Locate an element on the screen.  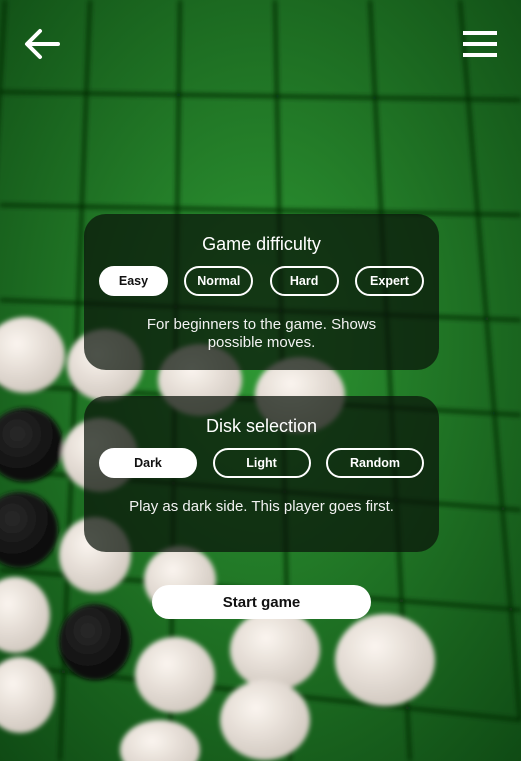
arrow-left-icon is located at coordinates (42, 44).